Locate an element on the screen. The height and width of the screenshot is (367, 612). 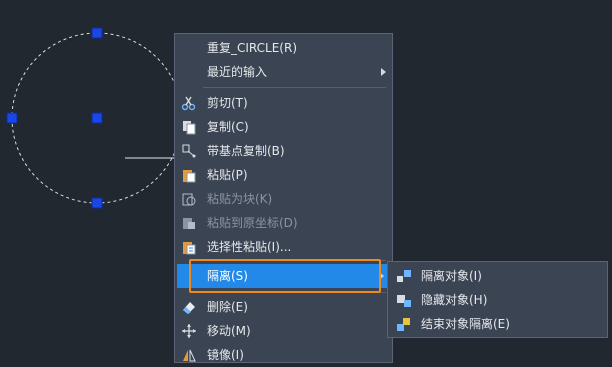
scissors-icon is located at coordinates (189, 103).